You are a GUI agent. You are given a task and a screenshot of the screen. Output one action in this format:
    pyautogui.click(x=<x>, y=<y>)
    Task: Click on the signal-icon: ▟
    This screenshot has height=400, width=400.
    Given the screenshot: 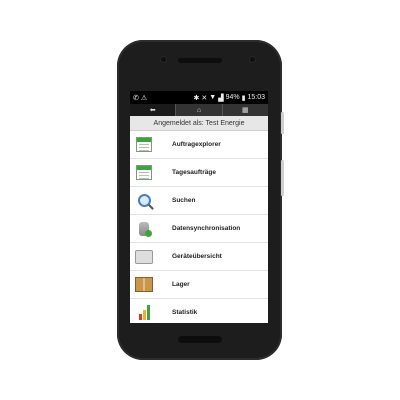 What is the action you would take?
    pyautogui.click(x=221, y=98)
    